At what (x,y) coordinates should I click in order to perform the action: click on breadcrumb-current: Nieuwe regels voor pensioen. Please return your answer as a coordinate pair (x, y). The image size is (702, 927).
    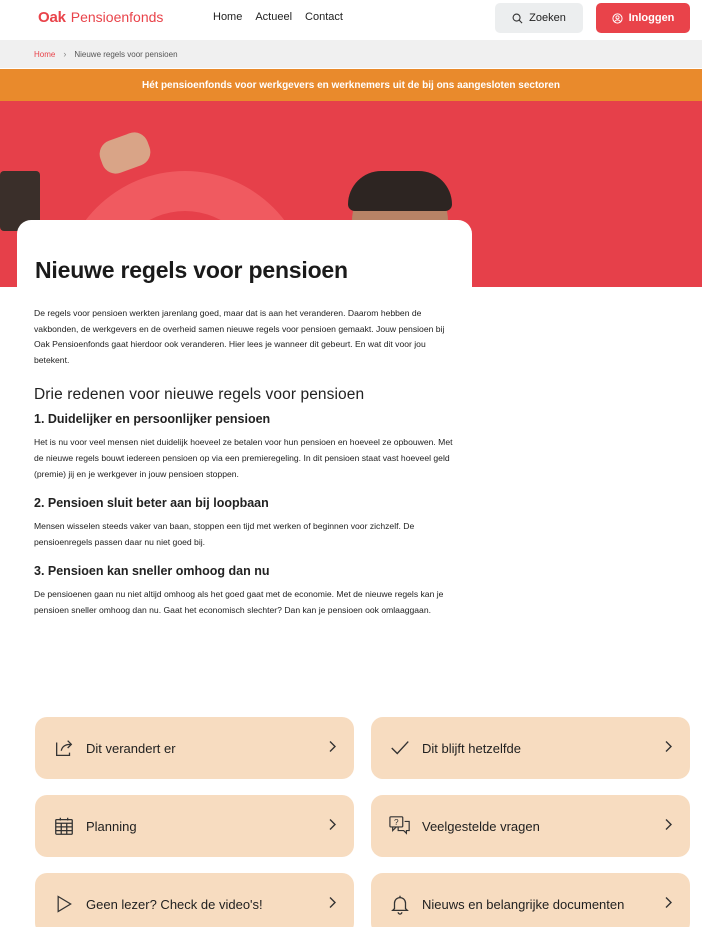
    Looking at the image, I should click on (126, 54).